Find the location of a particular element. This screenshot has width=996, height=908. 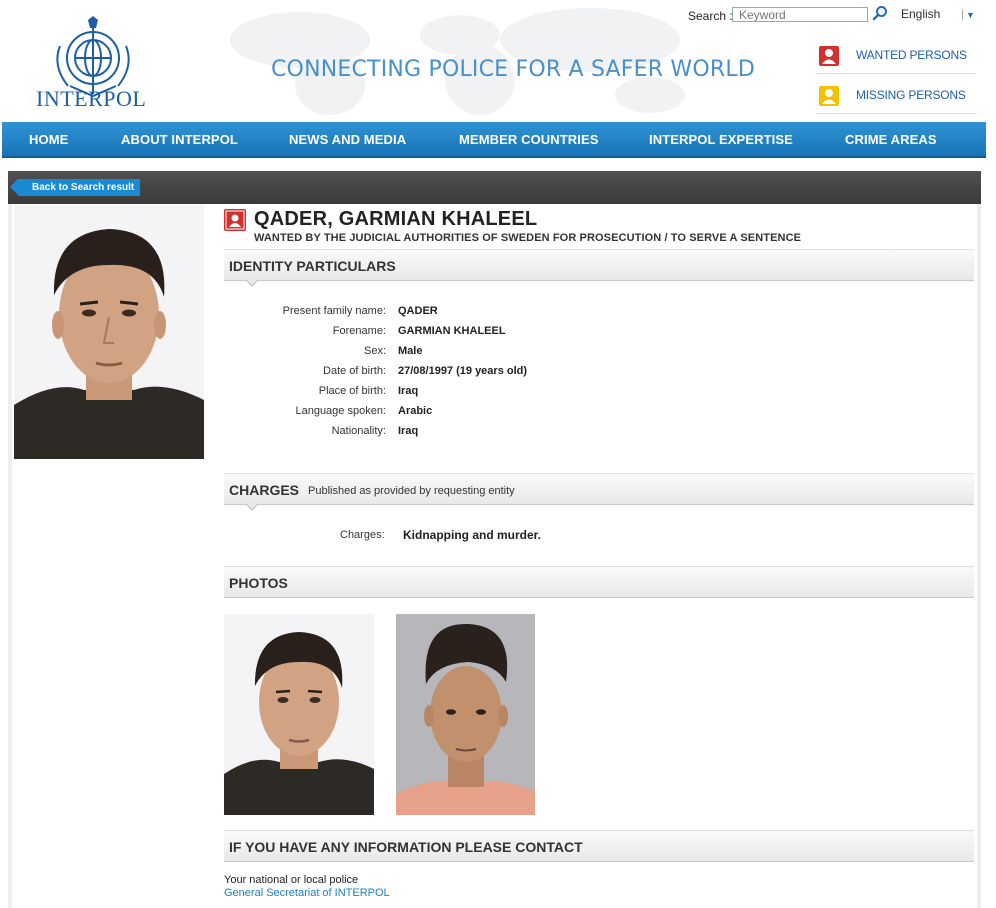

interpol-logo-text: INTERPOL is located at coordinates (91, 99).